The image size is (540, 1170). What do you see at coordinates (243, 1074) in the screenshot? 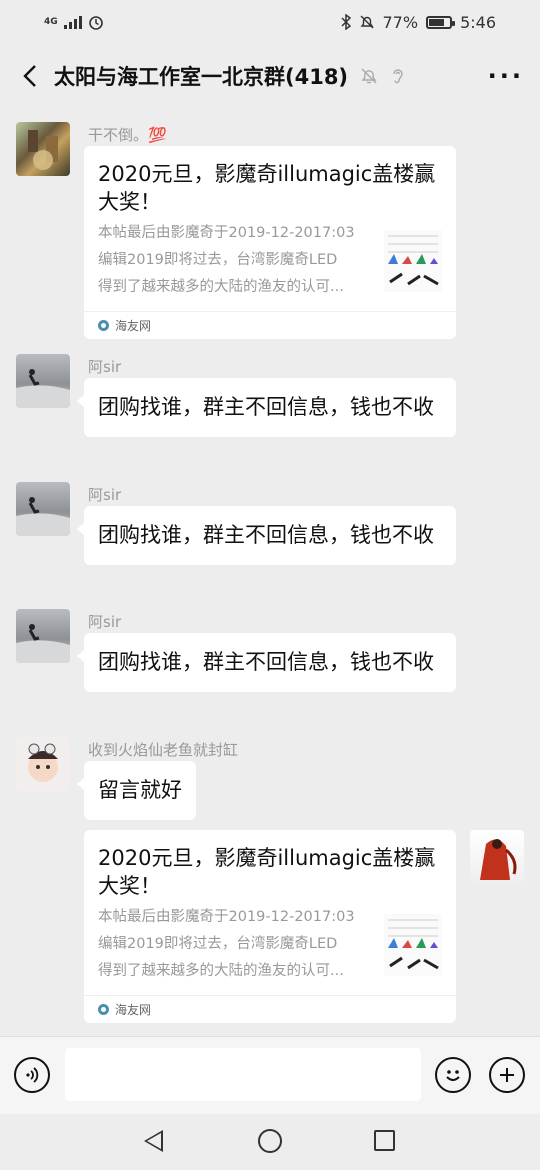
I see `message-input` at bounding box center [243, 1074].